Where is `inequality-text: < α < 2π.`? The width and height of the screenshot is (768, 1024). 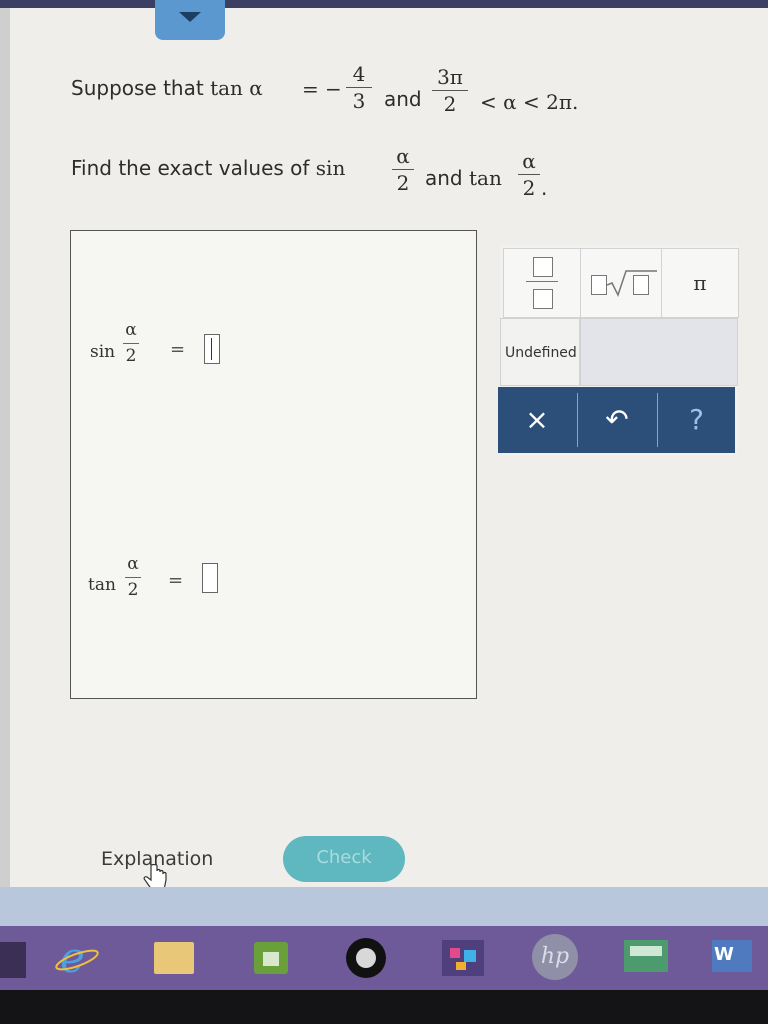
inequality-text: < α < 2π. is located at coordinates (529, 102).